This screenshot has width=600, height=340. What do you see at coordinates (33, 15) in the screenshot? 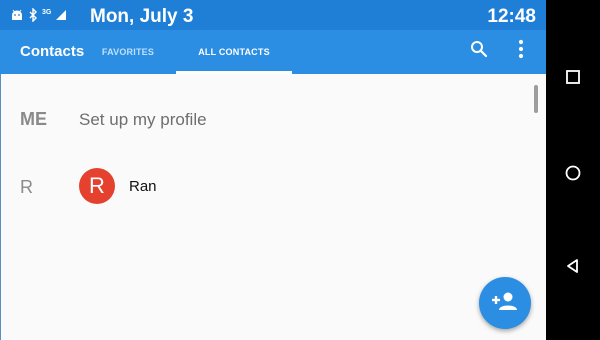
I see `bluetooth-icon` at bounding box center [33, 15].